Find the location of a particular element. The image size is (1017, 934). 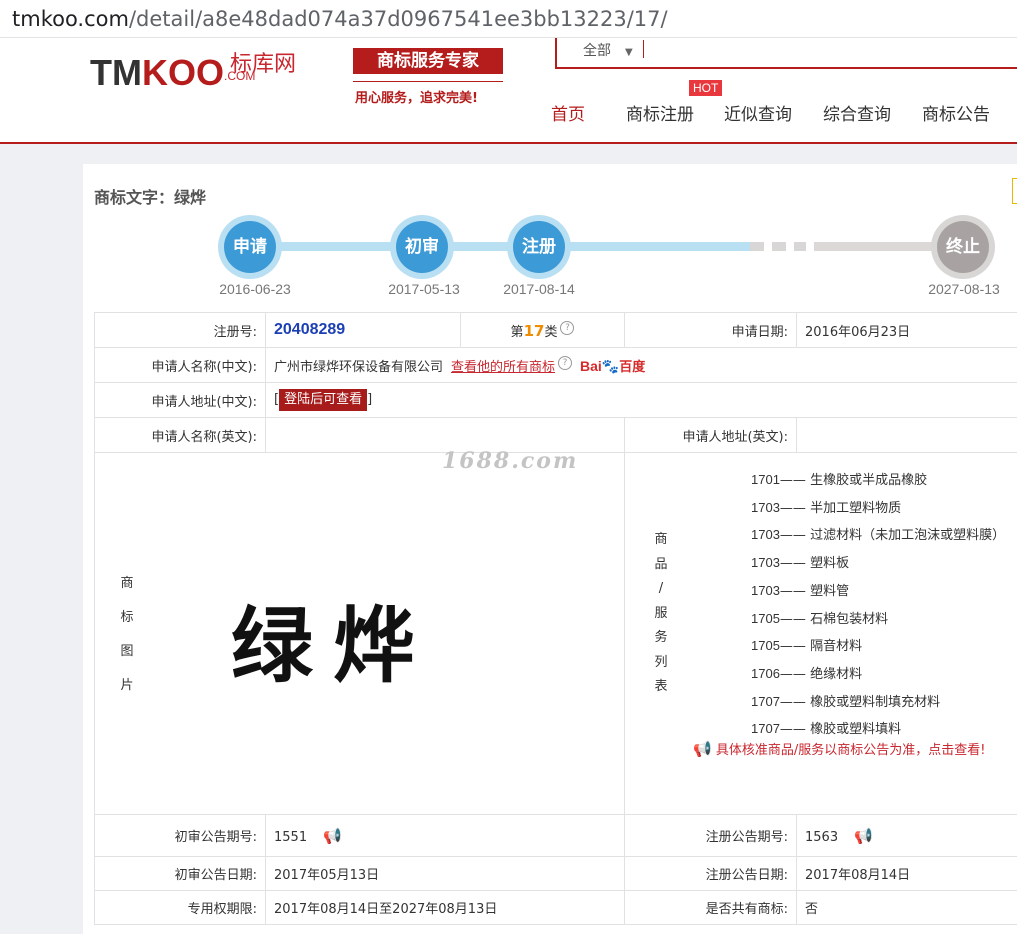

login-to-view-button: 登陆后可查看 is located at coordinates (323, 400).